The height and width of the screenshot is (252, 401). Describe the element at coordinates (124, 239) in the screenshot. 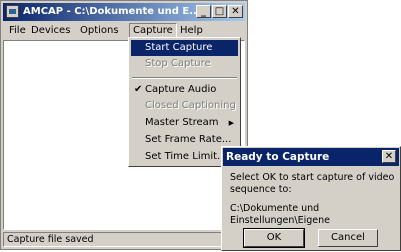

I see `status-bar: Capture file saved` at that location.